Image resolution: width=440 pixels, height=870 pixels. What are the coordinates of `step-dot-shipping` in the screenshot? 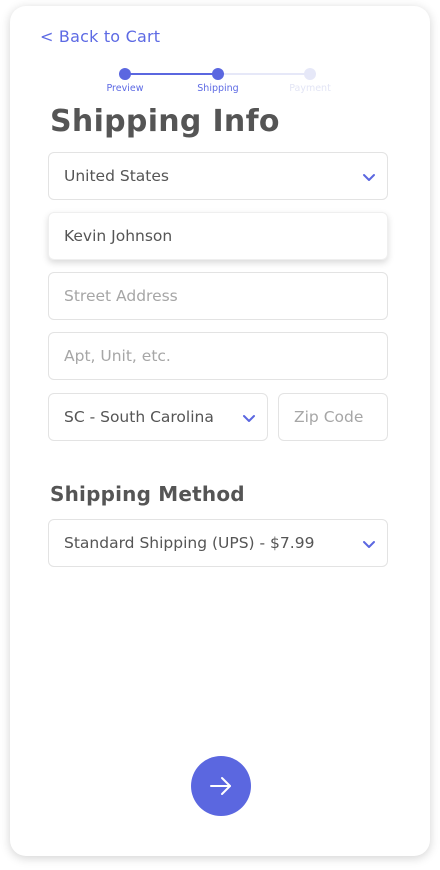 It's located at (218, 74).